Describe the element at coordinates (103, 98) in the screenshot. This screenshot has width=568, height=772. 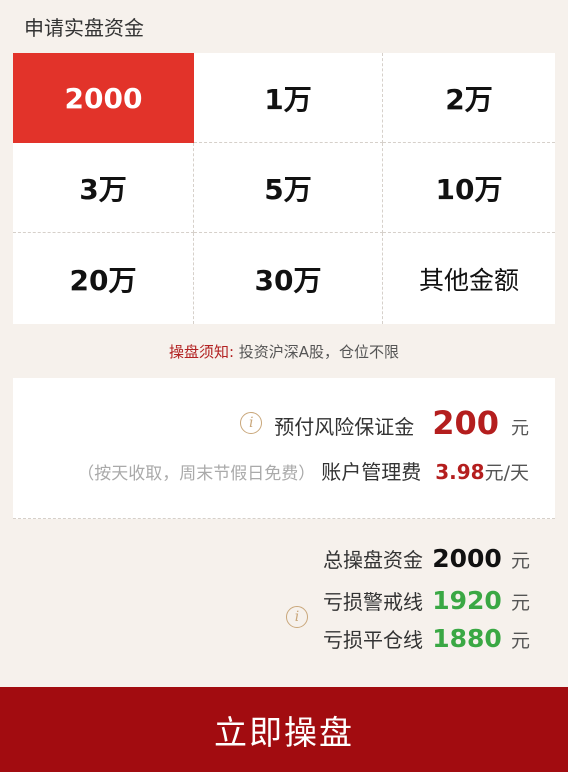
I see `amount-option-2000: 2000` at that location.